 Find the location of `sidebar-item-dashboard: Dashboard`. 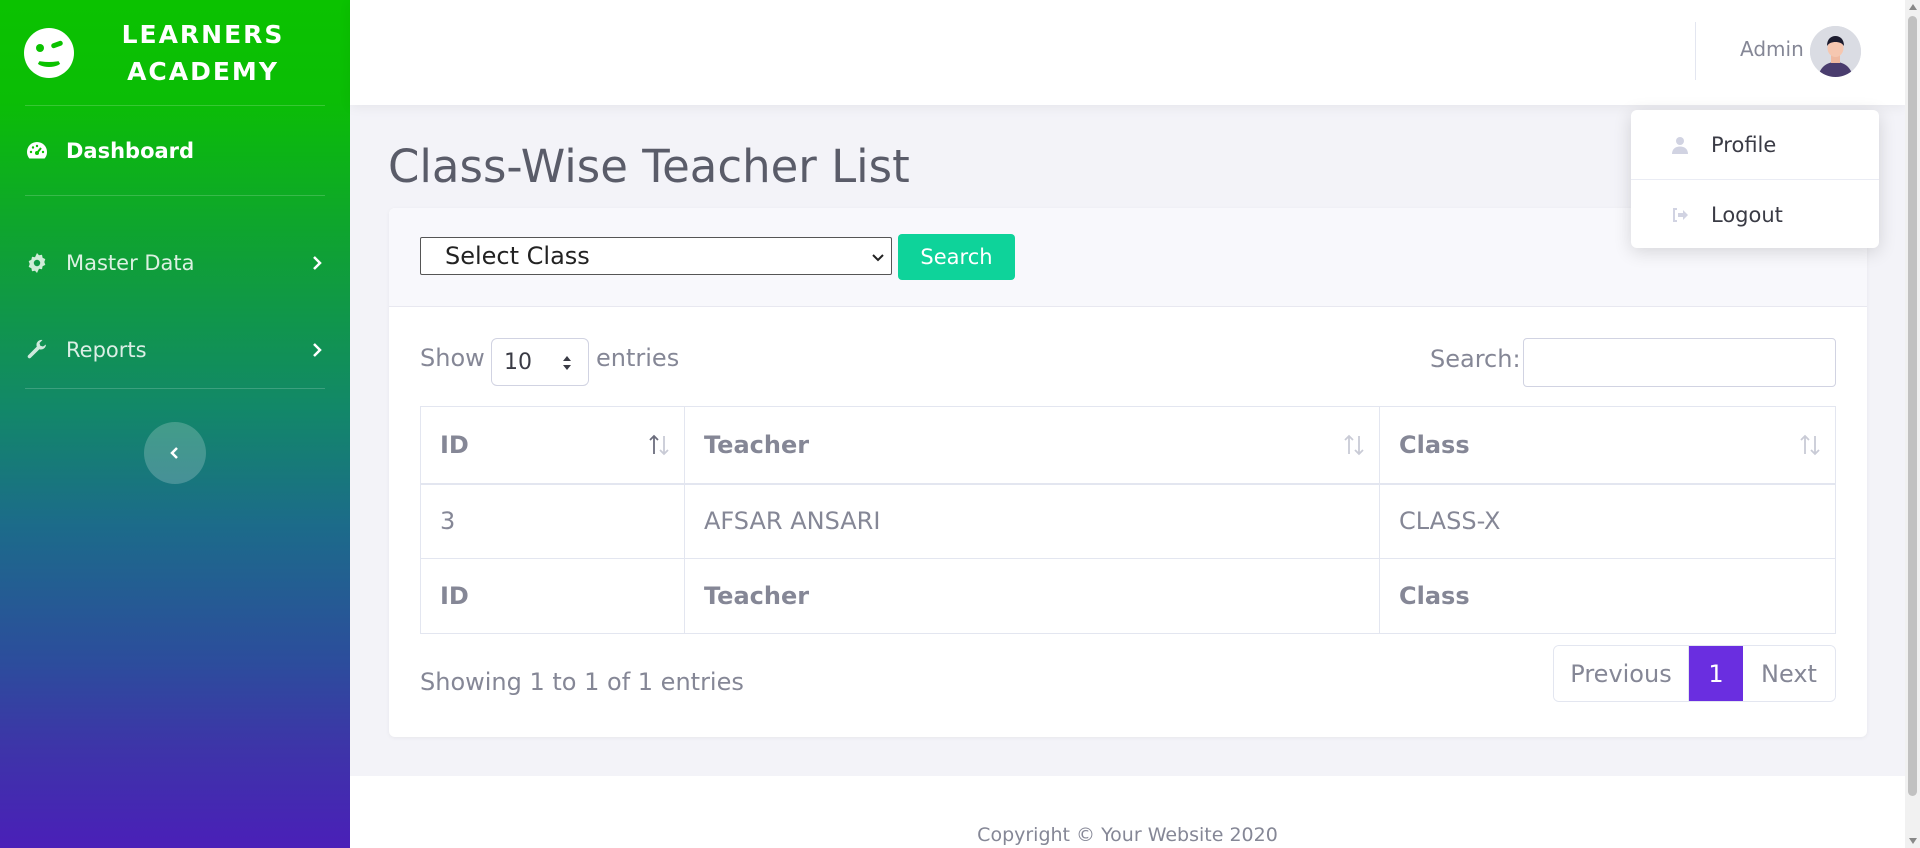

sidebar-item-dashboard: Dashboard is located at coordinates (175, 150).